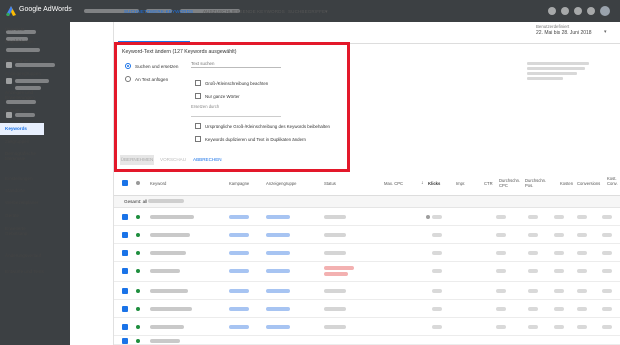 The width and height of the screenshot is (620, 345). I want to click on menu-item-keywords: Keywords, so click(22, 129).